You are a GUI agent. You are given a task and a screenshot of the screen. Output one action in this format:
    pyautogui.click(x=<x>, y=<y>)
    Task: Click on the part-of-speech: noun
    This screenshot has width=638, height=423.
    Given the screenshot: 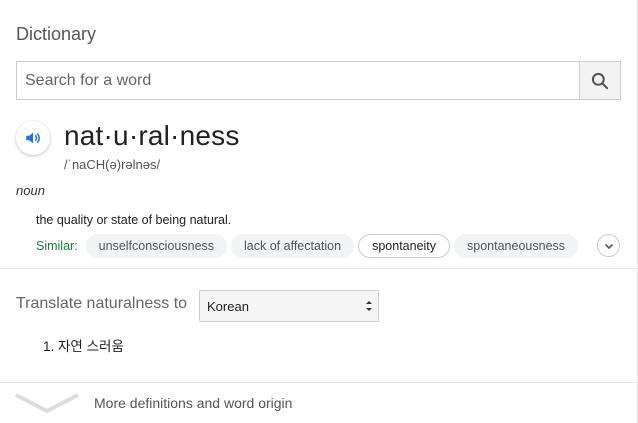 What is the action you would take?
    pyautogui.click(x=30, y=190)
    